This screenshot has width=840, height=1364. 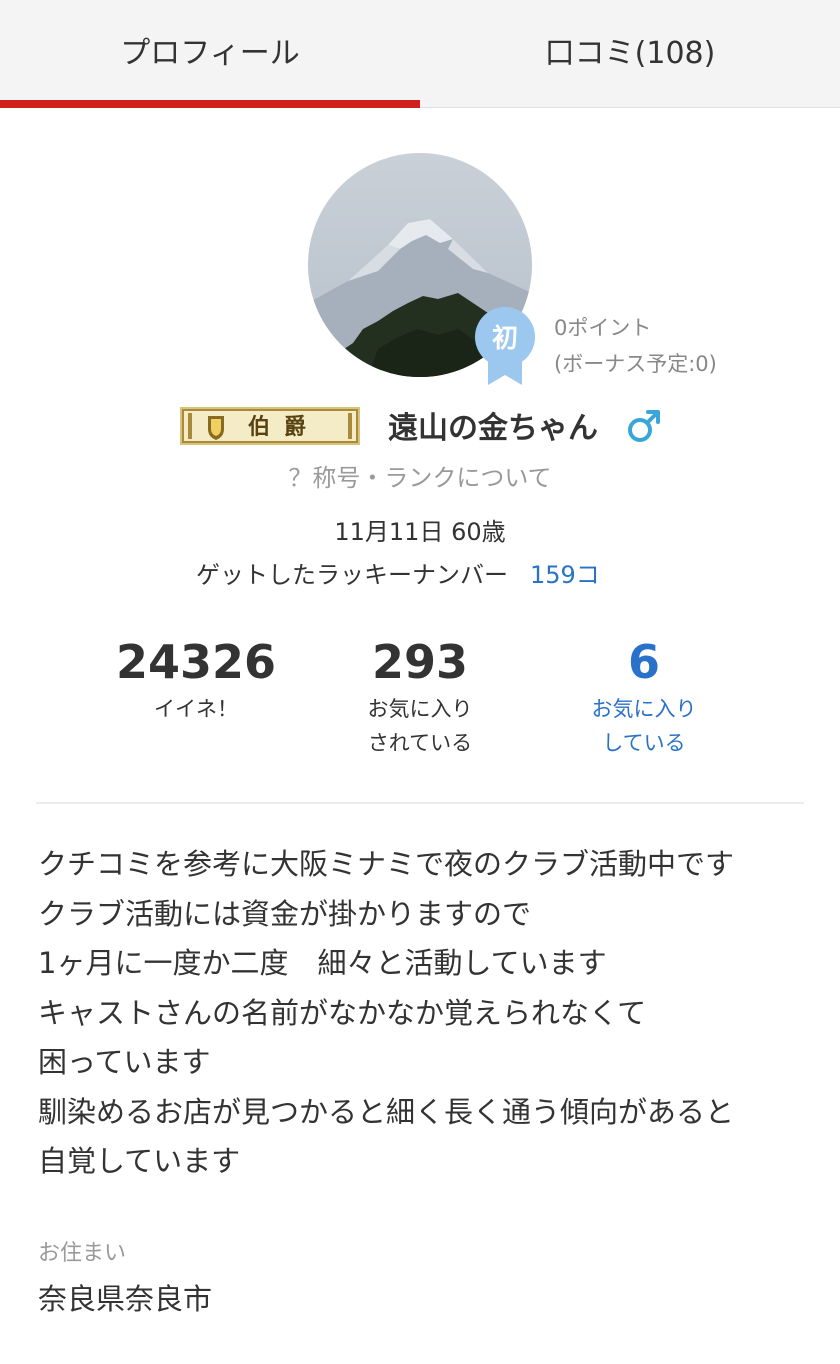 I want to click on bio-line: キャストさんの名前がなかなか覚えられなくて, so click(x=342, y=1012).